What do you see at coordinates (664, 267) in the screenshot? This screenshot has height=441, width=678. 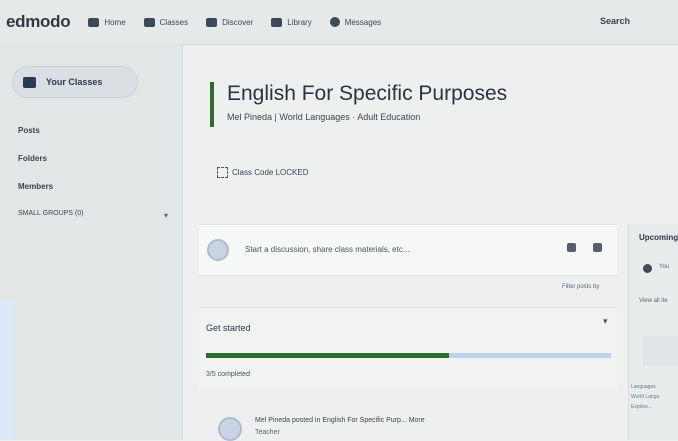 I see `upcoming-item: You` at bounding box center [664, 267].